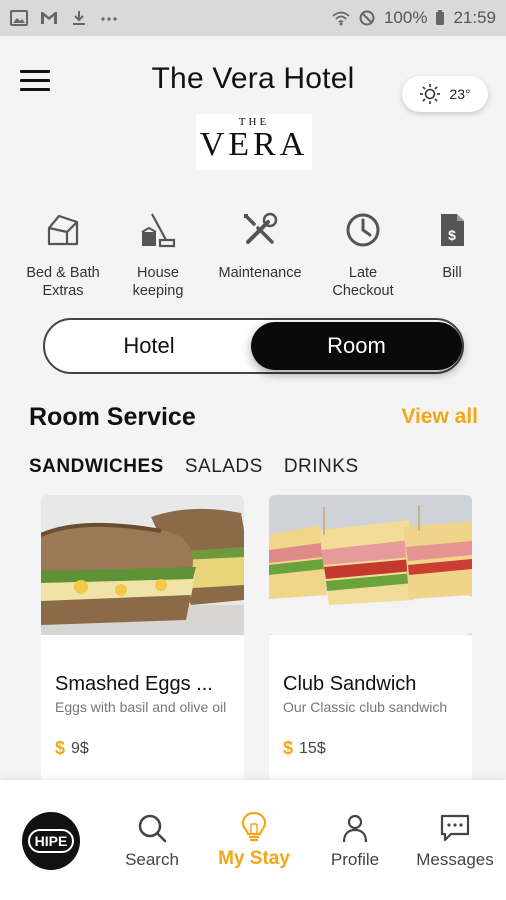  What do you see at coordinates (367, 18) in the screenshot?
I see `do-not-disturb-icon` at bounding box center [367, 18].